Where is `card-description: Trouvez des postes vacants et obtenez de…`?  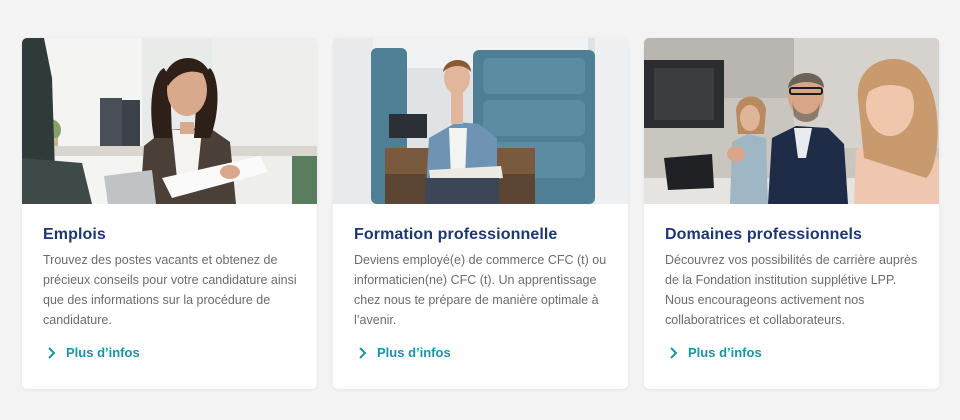
card-description: Trouvez des postes vacants et obtenez de… is located at coordinates (170, 290).